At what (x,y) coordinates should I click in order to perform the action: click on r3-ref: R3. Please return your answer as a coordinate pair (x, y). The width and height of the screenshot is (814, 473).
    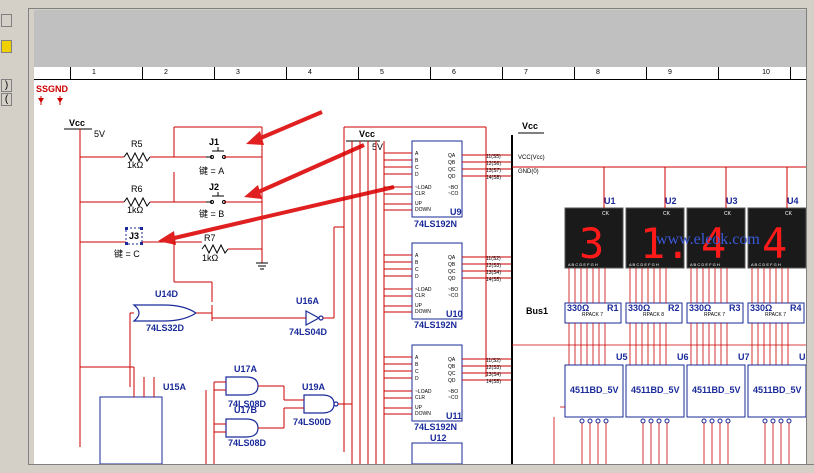
    Looking at the image, I should click on (735, 308).